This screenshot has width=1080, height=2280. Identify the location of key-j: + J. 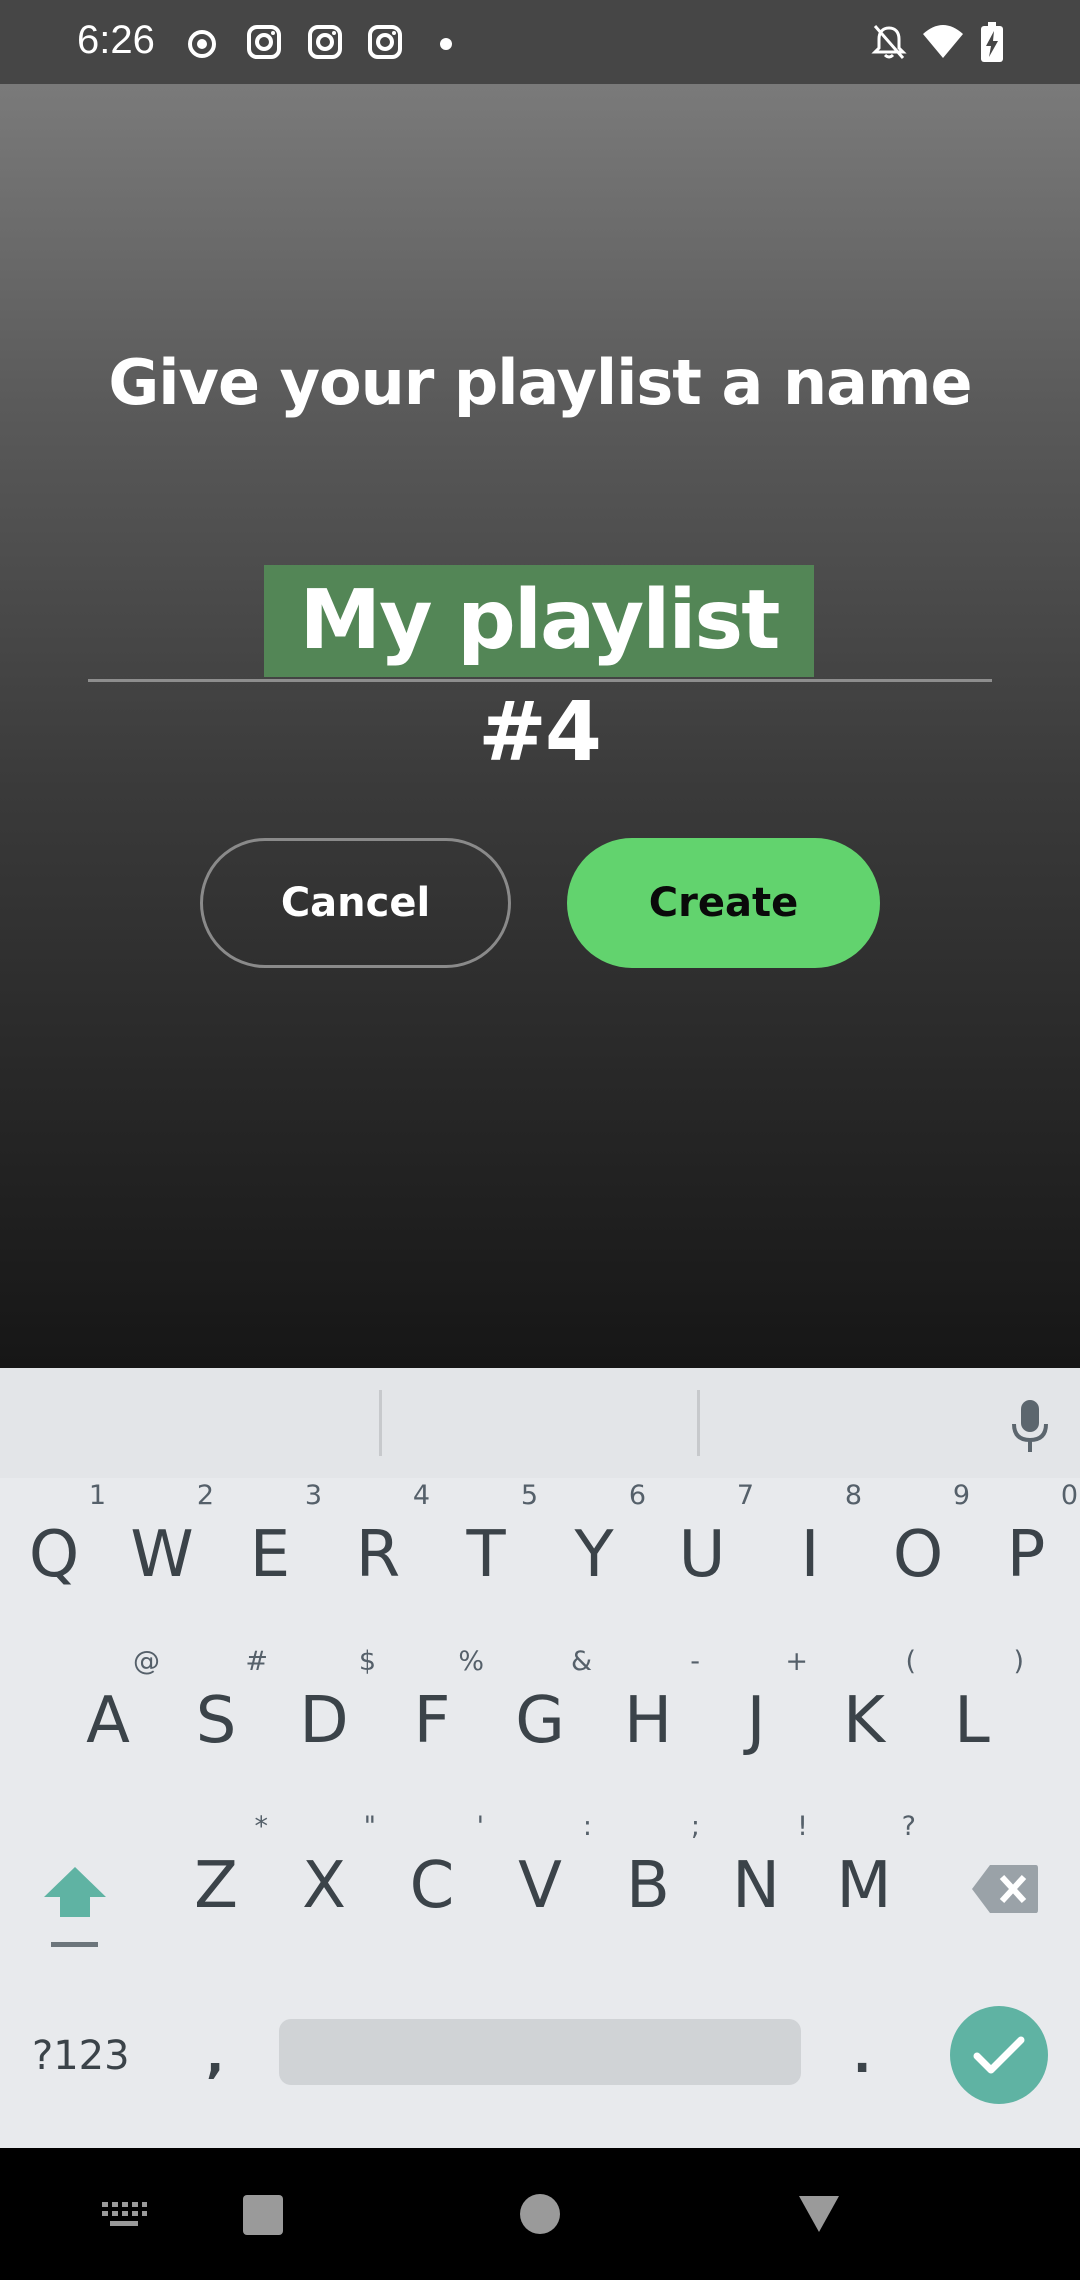
(757, 1702).